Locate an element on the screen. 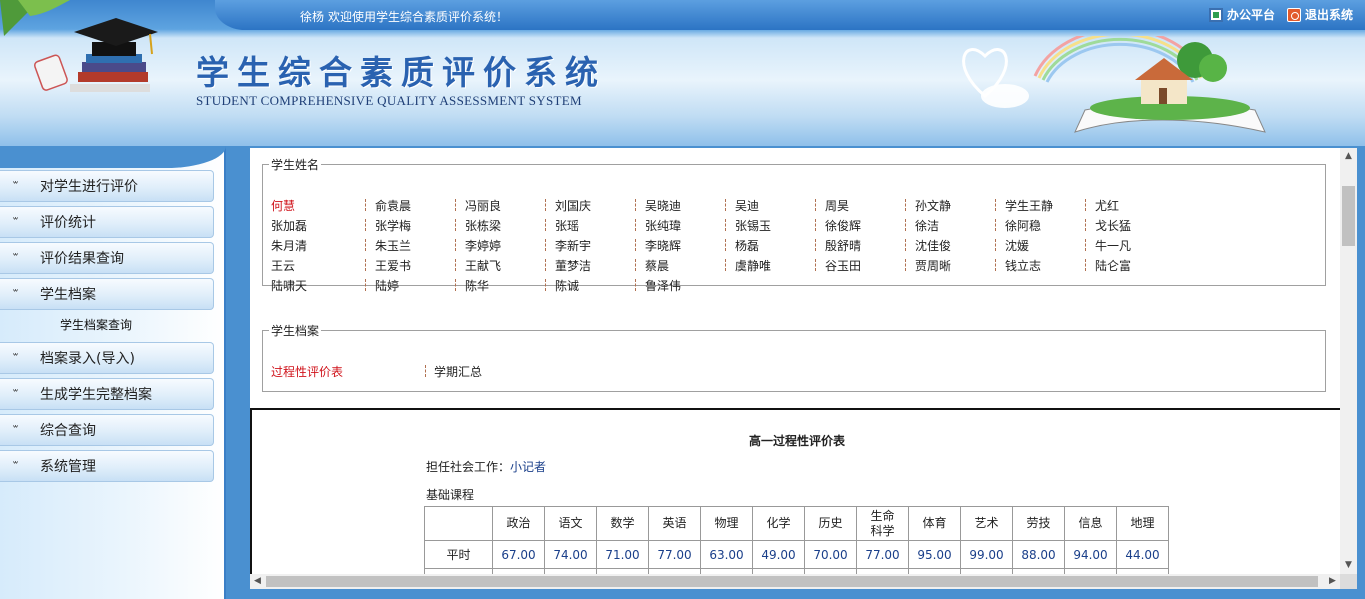 The width and height of the screenshot is (1365, 599). scroll-left-icon: ◀ is located at coordinates (257, 581).